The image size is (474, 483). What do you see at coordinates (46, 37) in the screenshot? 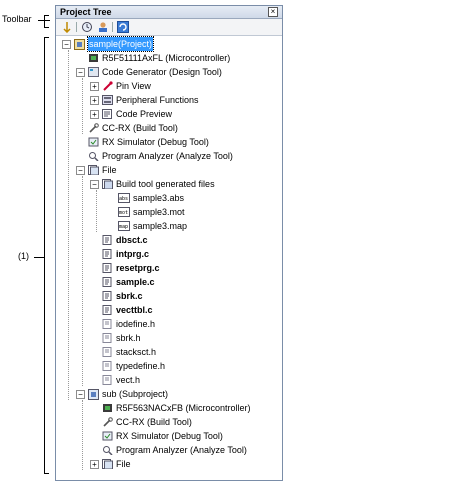
I see `tree-brace-top` at bounding box center [46, 37].